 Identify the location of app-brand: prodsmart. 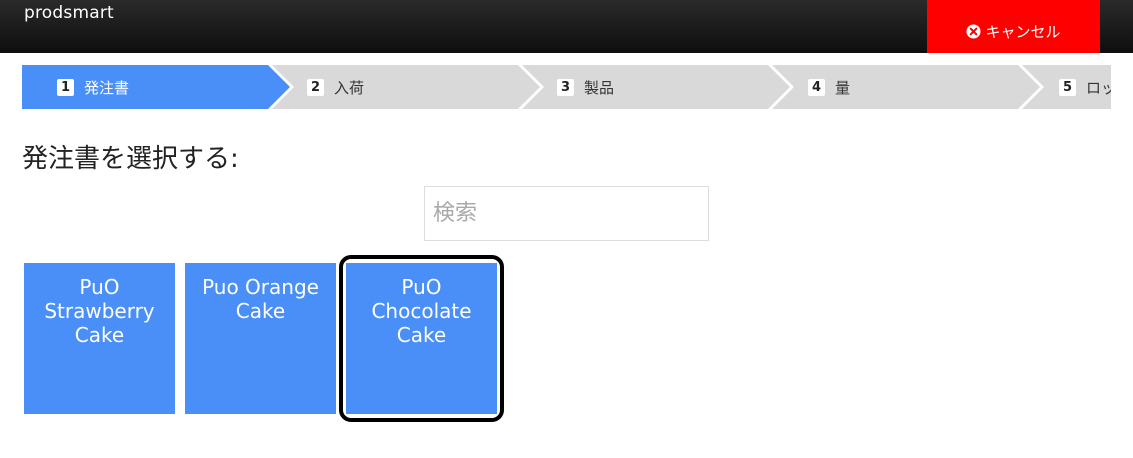
(69, 13).